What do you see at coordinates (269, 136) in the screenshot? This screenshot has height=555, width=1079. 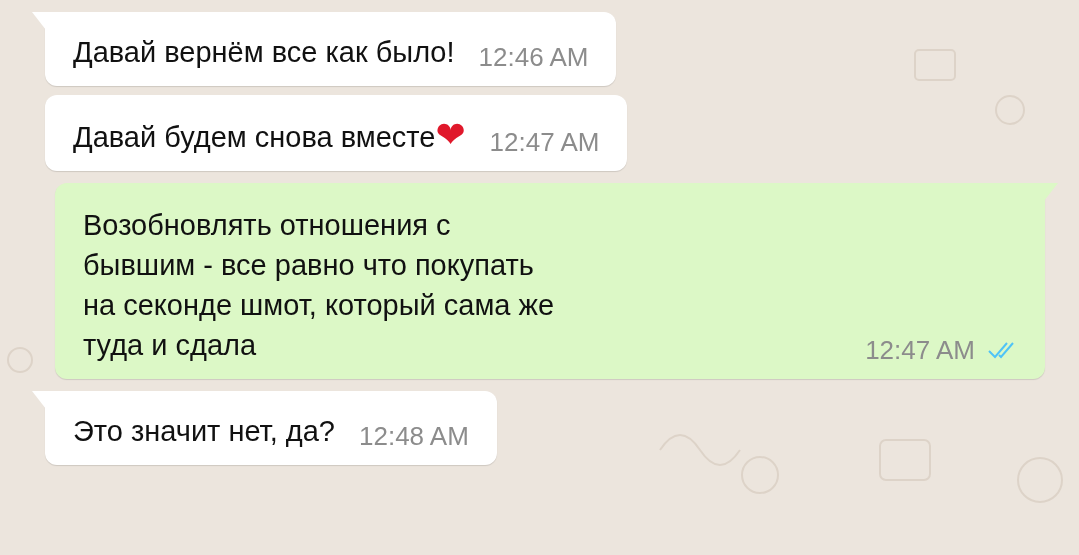 I see `message-text: Давай будем снова вместе❤` at bounding box center [269, 136].